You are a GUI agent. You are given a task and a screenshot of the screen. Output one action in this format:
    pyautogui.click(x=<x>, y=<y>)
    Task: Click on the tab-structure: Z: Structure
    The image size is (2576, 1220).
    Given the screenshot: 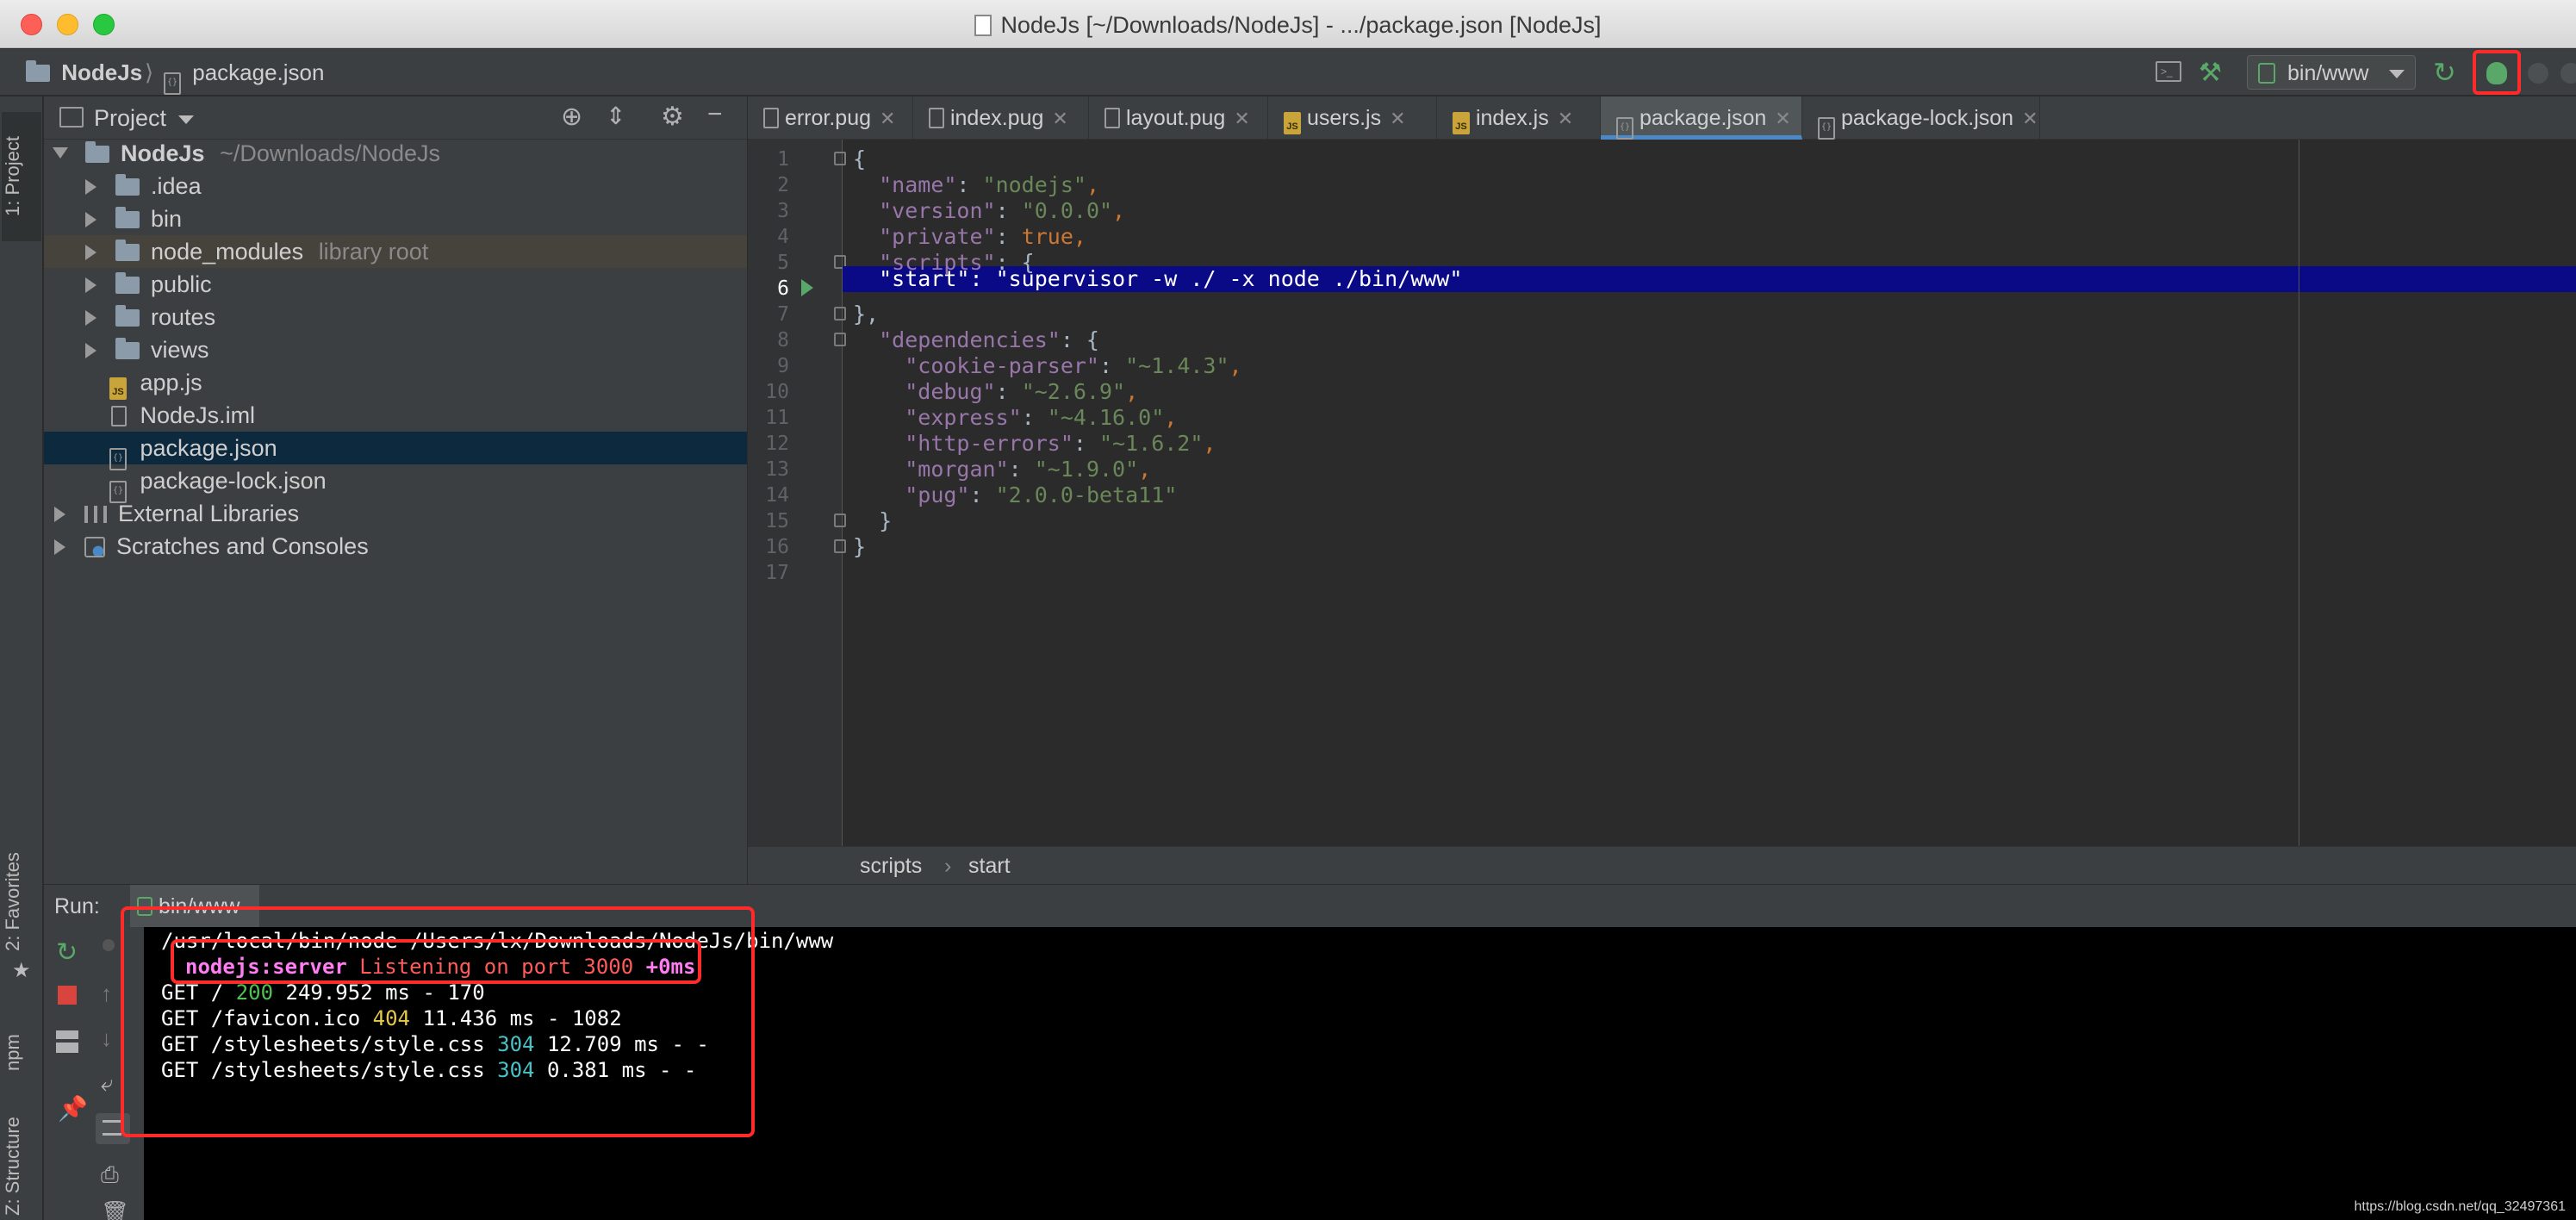 What is the action you would take?
    pyautogui.click(x=22, y=1166)
    